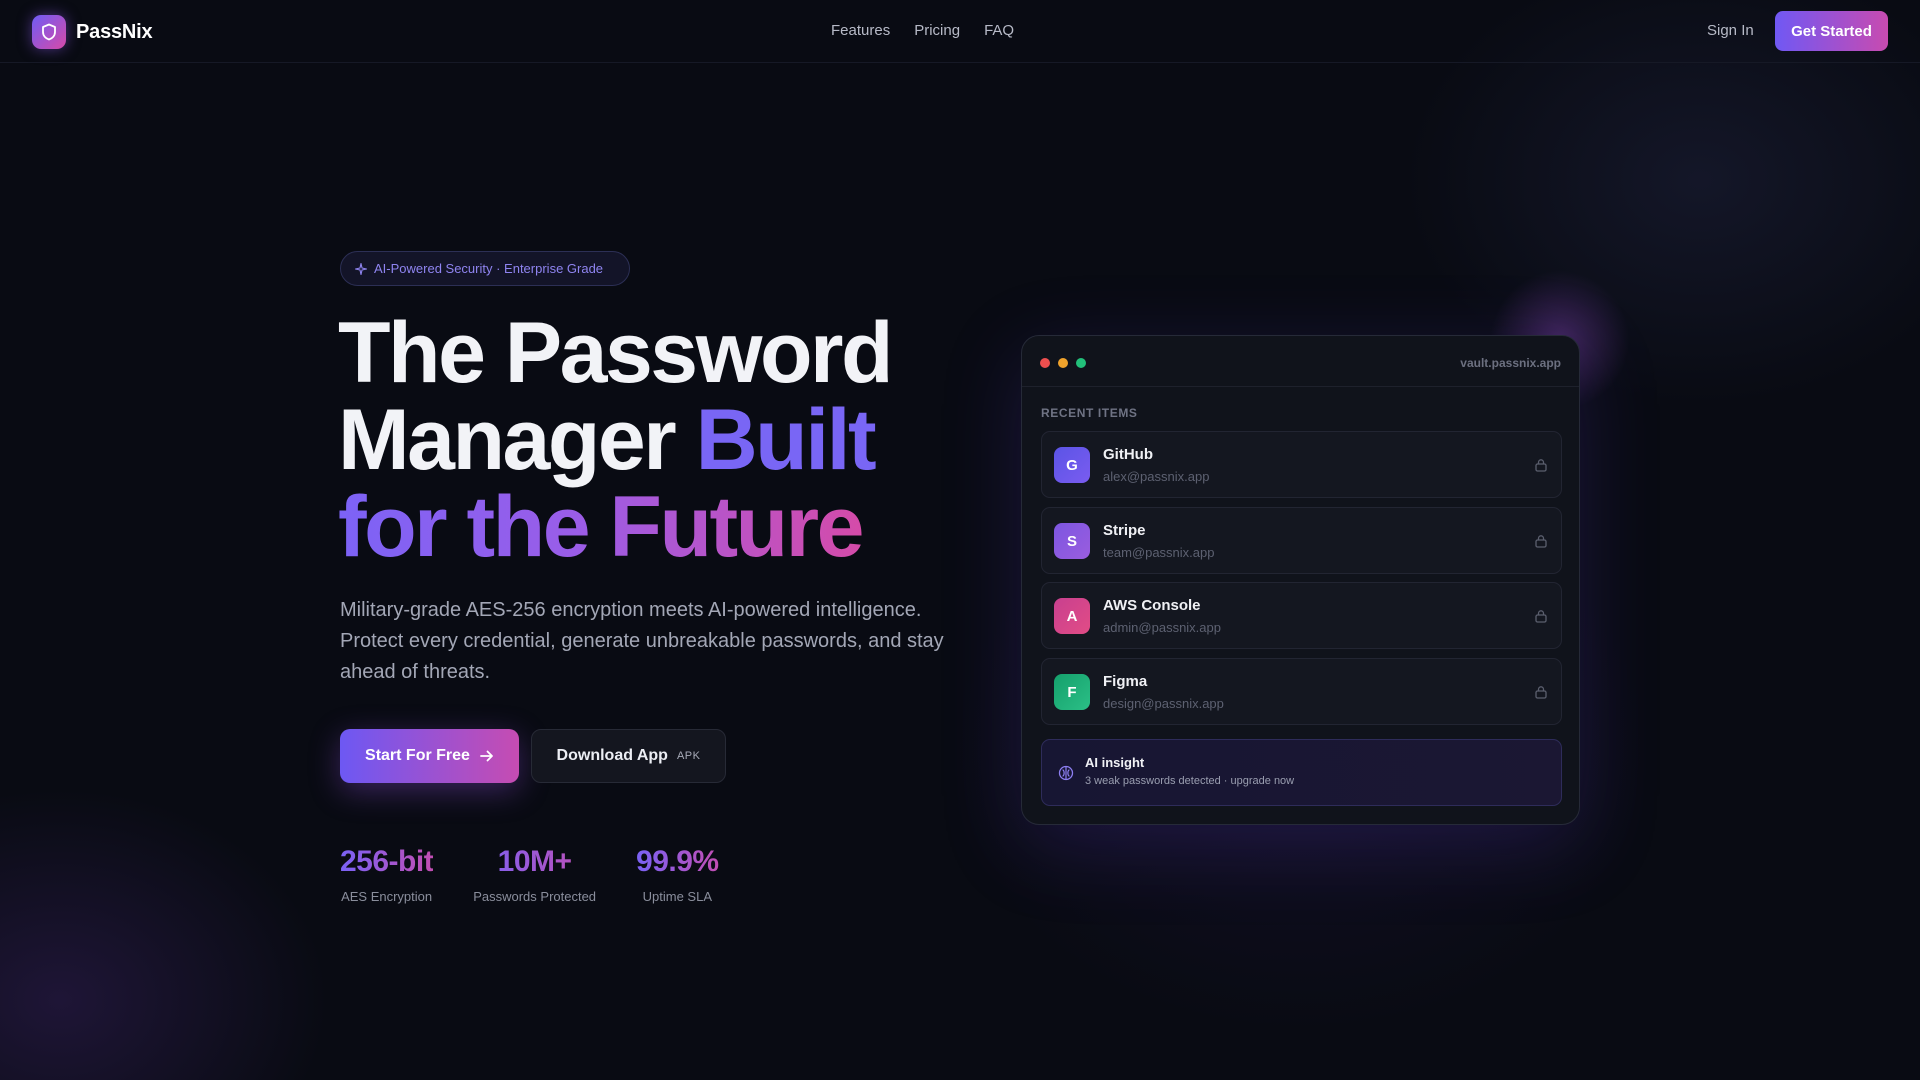 This screenshot has height=1080, width=1920. I want to click on brand-name: PassNix, so click(114, 31).